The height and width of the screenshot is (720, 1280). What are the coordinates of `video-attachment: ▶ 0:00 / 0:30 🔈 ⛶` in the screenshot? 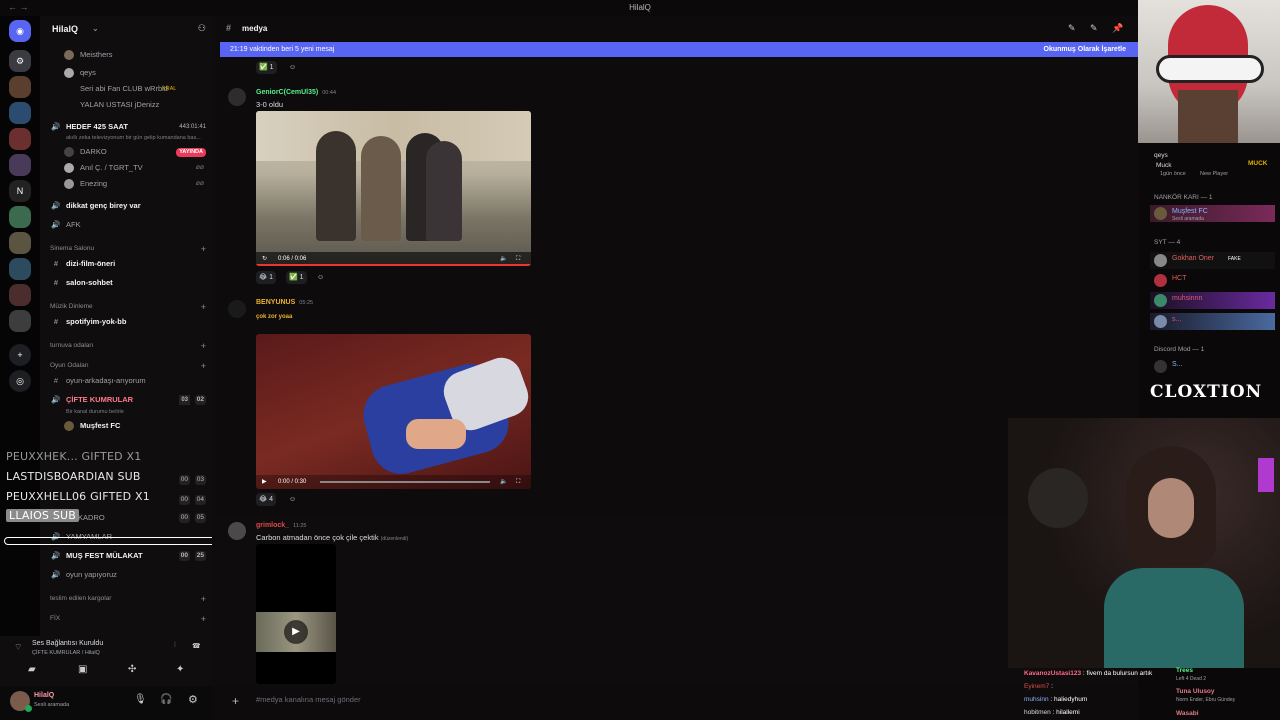 It's located at (393, 411).